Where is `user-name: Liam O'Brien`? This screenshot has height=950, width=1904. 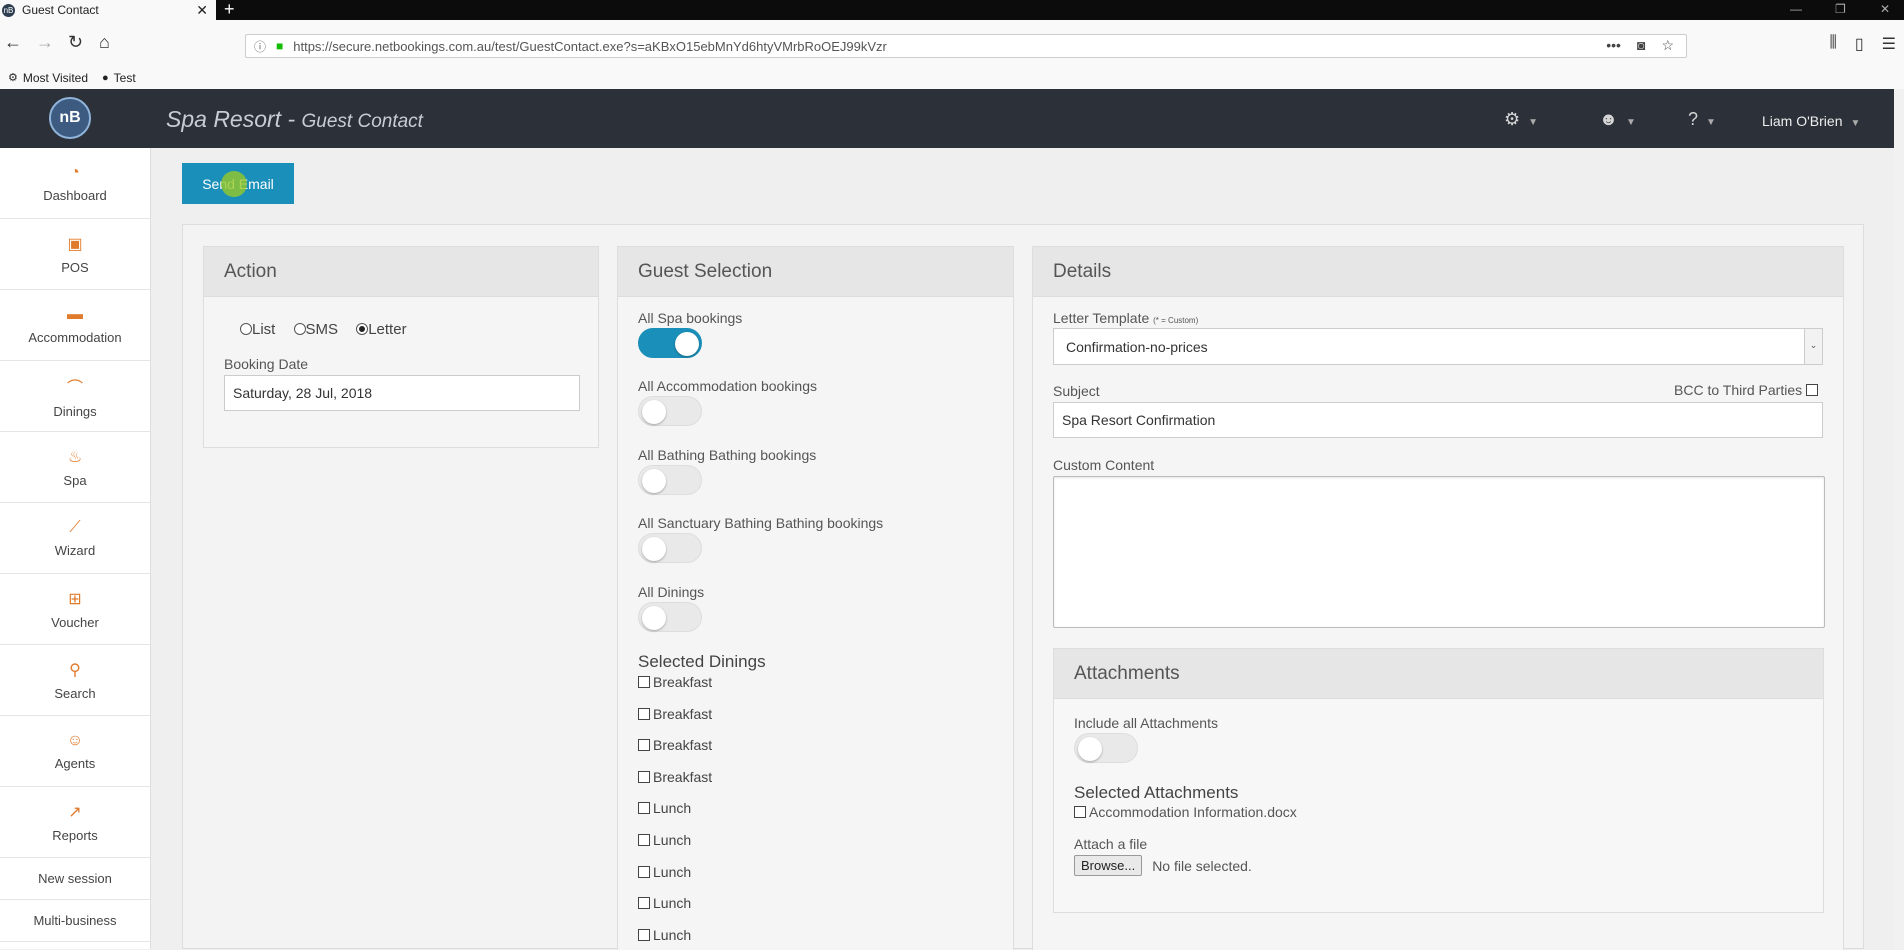
user-name: Liam O'Brien is located at coordinates (1802, 121).